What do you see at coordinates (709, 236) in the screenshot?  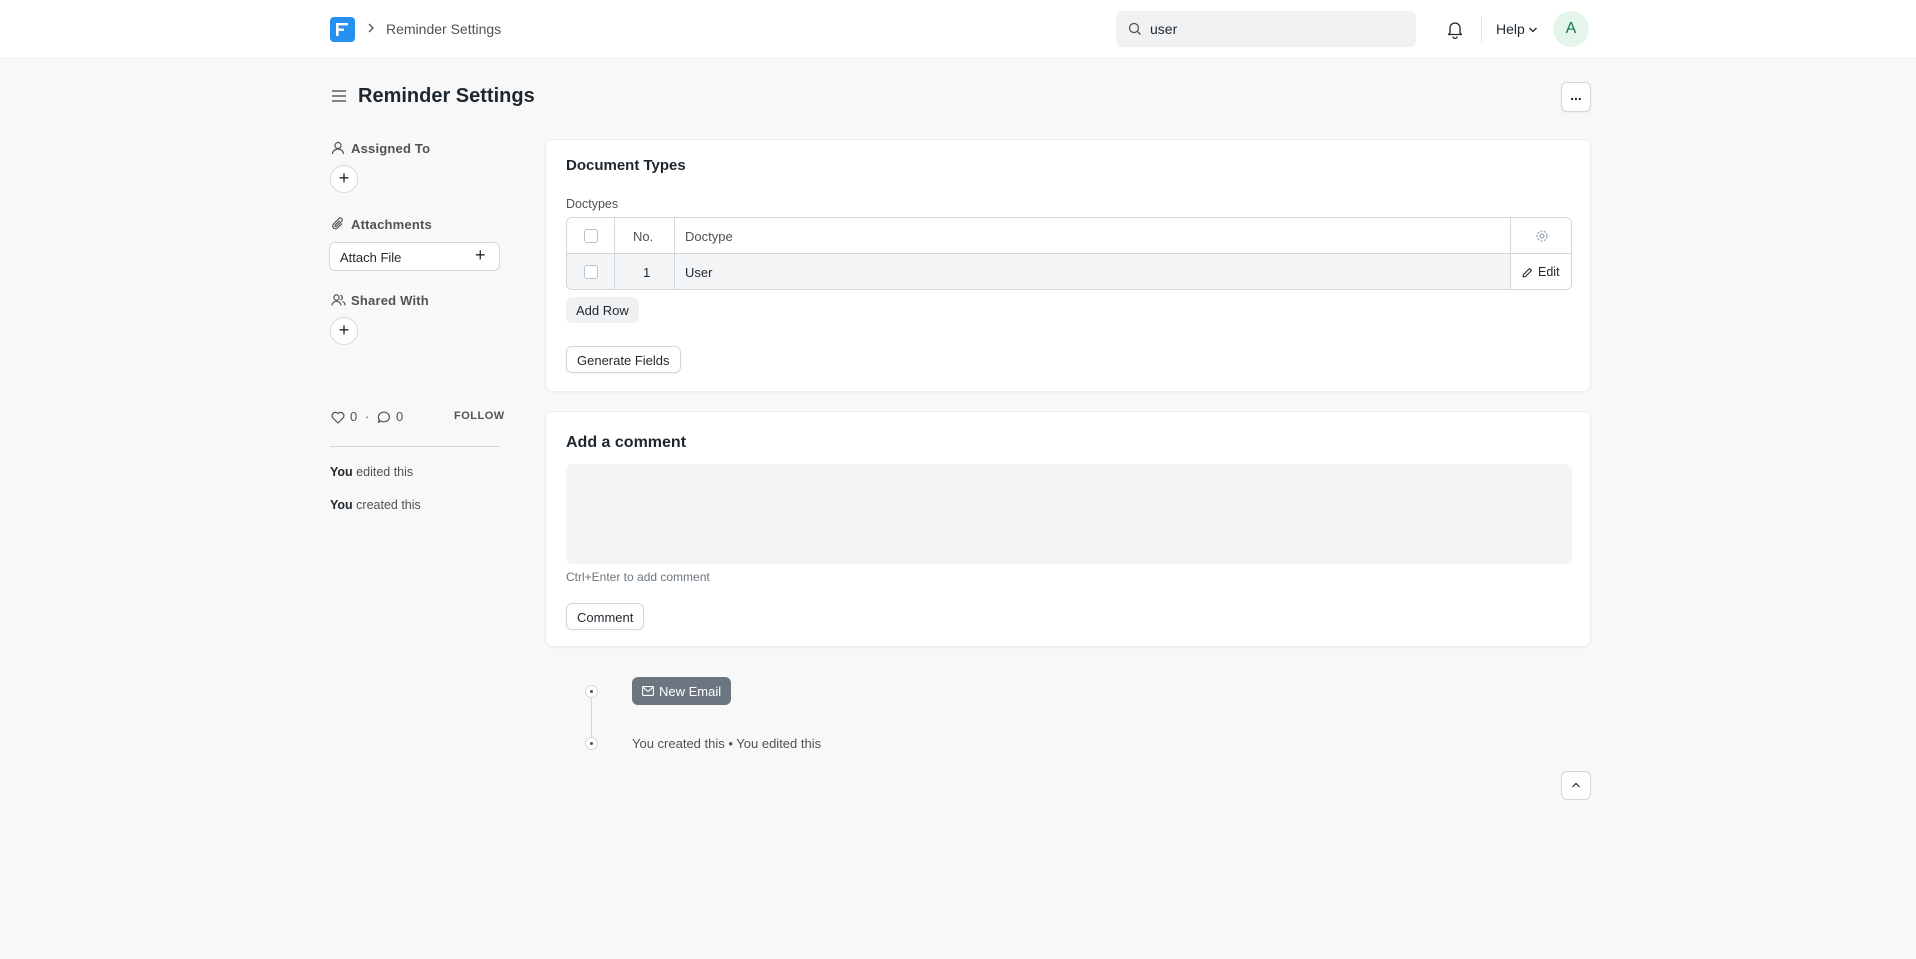 I see `column-header-doctype: Doctype` at bounding box center [709, 236].